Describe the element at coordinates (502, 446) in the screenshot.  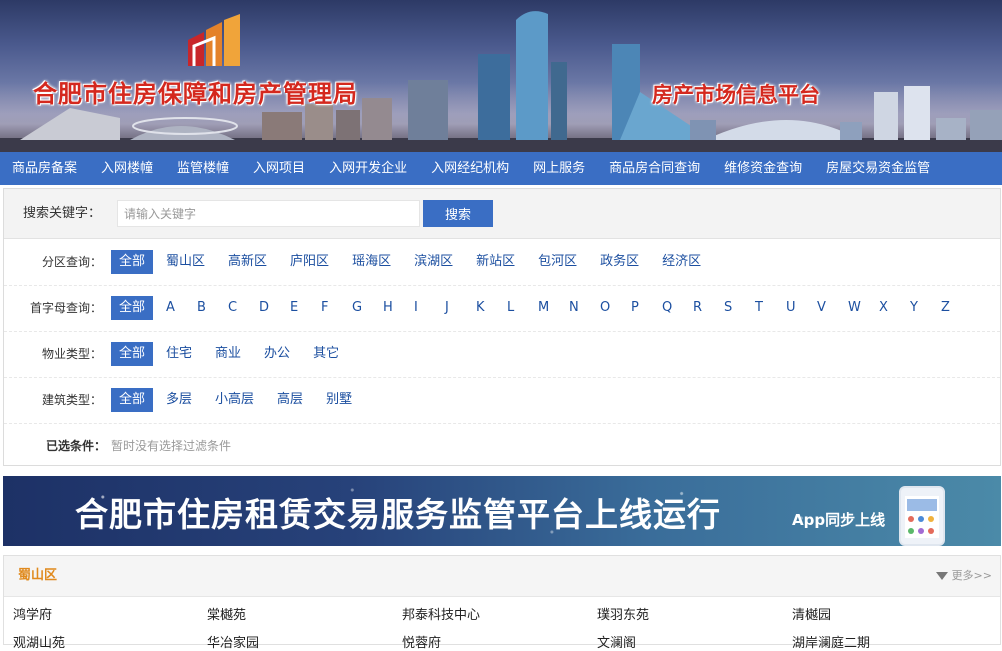
I see `selected-conditions-row: 已选条件： 暂时没有选择过滤条件` at that location.